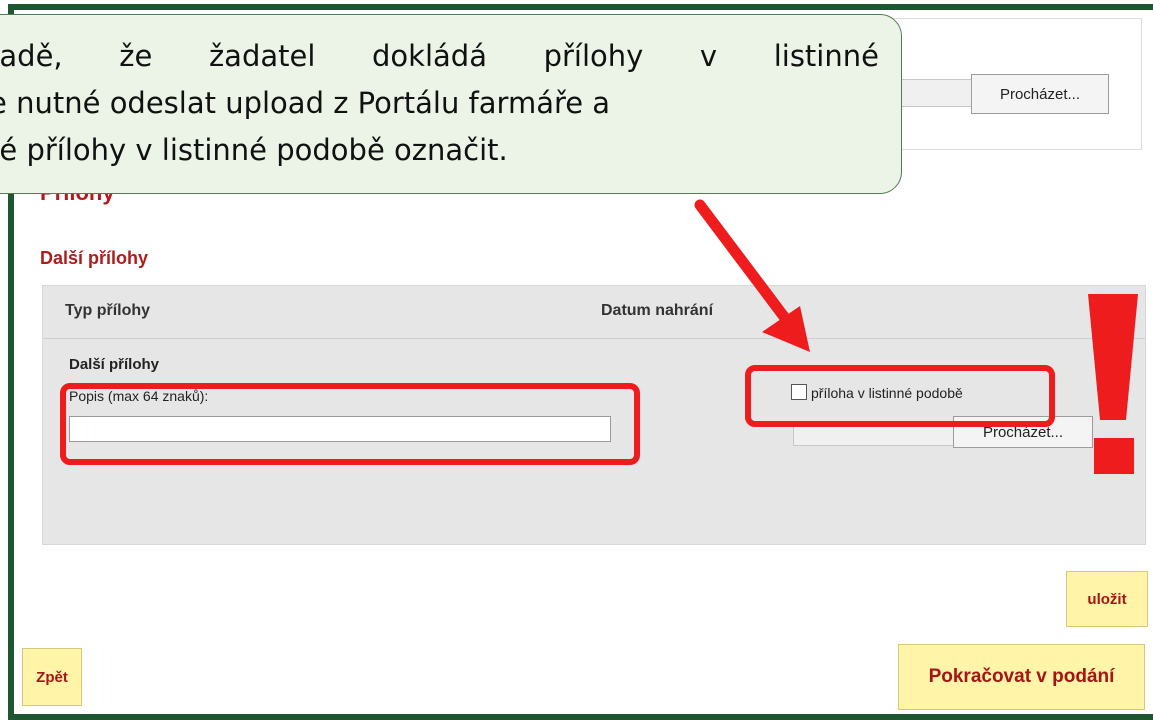 This screenshot has height=720, width=1153. What do you see at coordinates (52, 677) in the screenshot?
I see `back-button: Zpět` at bounding box center [52, 677].